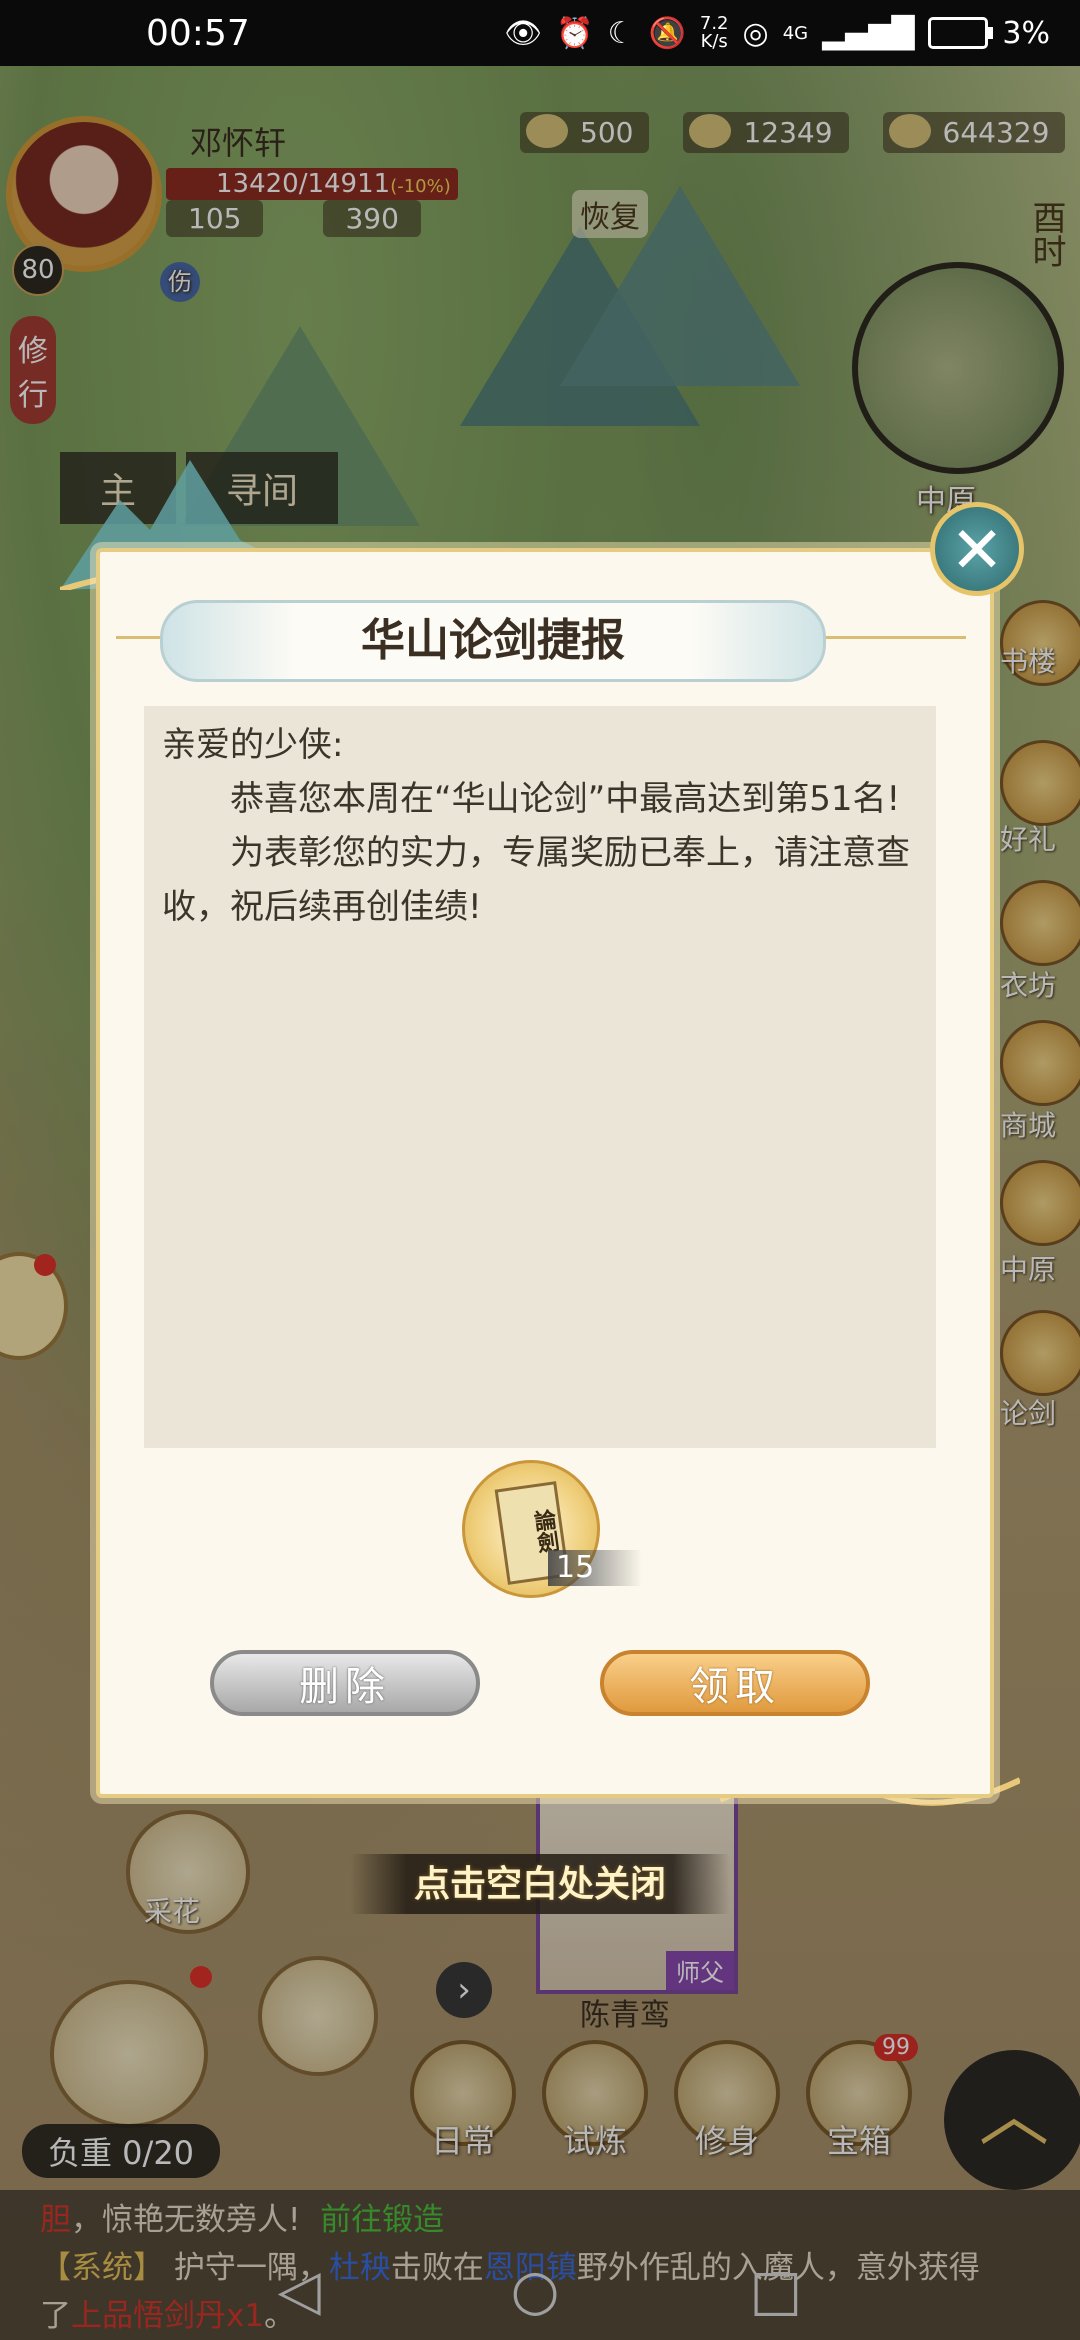 This screenshot has height=2340, width=1080. I want to click on hotspot-icon: ◎, so click(755, 33).